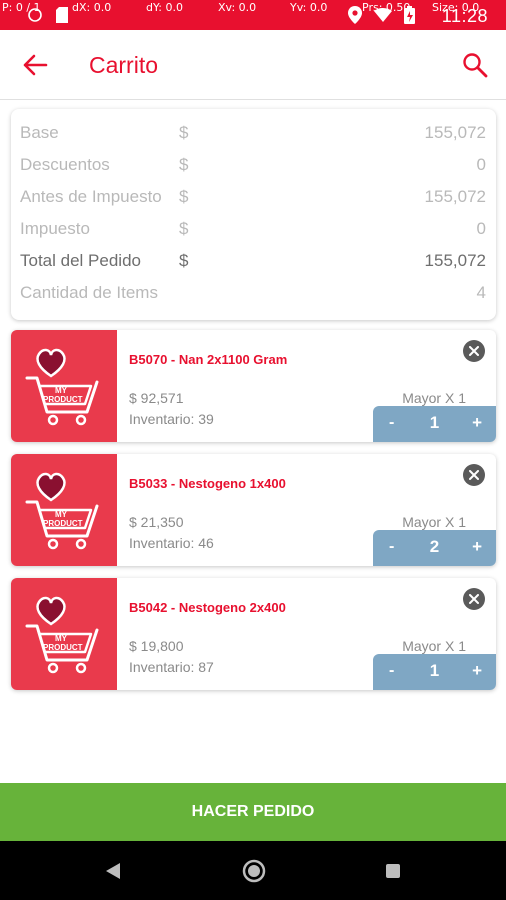 The height and width of the screenshot is (900, 506). What do you see at coordinates (207, 483) in the screenshot?
I see `product-name: B5033 - Nestogeno 1x400` at bounding box center [207, 483].